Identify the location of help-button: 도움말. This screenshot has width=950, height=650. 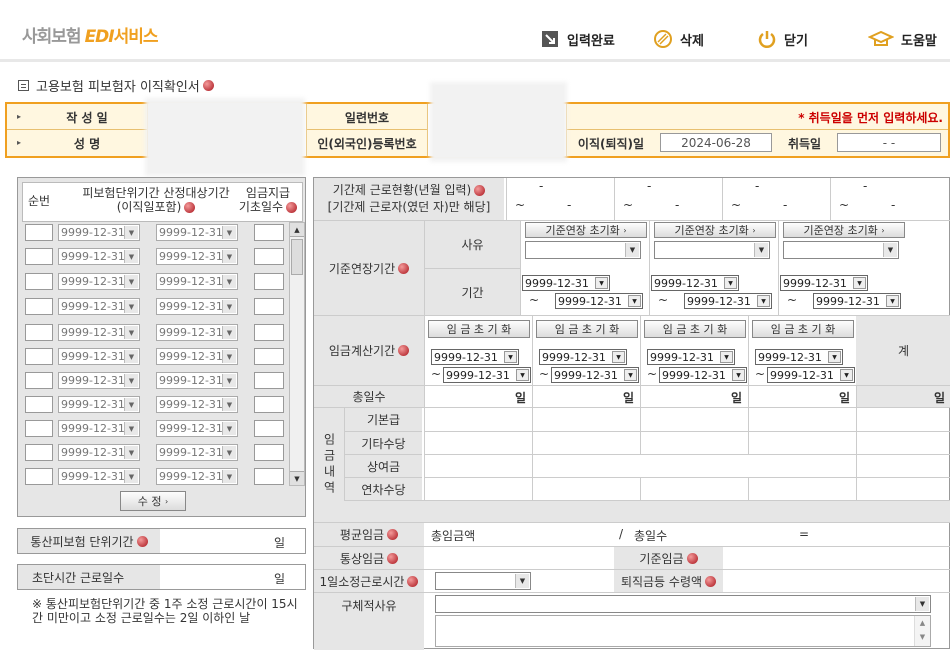
(902, 39).